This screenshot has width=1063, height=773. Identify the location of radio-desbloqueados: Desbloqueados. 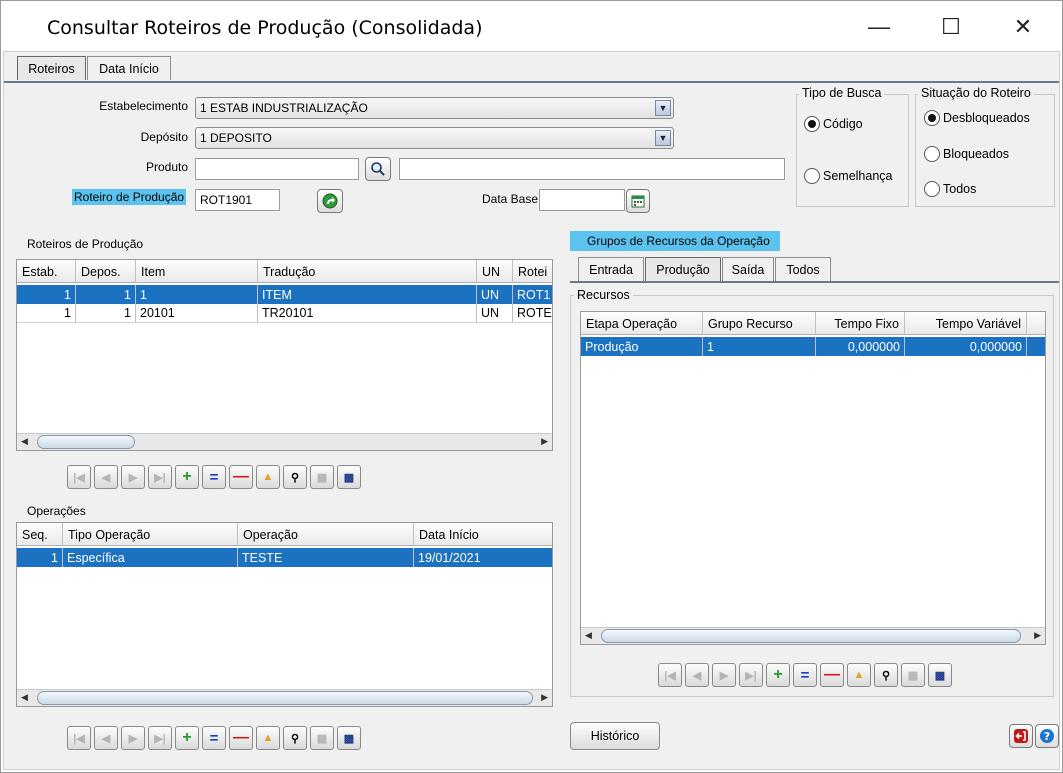
(977, 118).